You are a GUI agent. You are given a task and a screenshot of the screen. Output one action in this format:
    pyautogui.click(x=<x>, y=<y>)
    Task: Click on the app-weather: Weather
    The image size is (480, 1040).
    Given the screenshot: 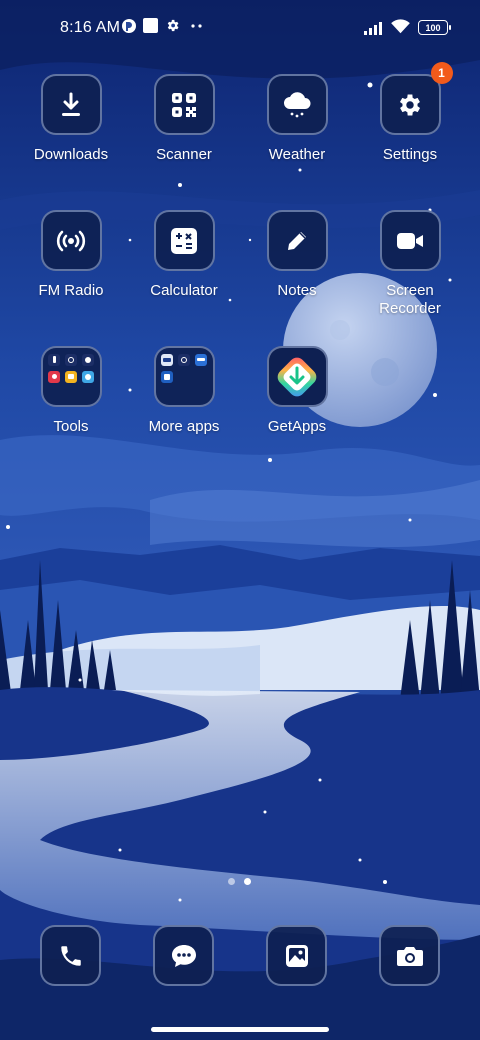 What is the action you would take?
    pyautogui.click(x=297, y=119)
    